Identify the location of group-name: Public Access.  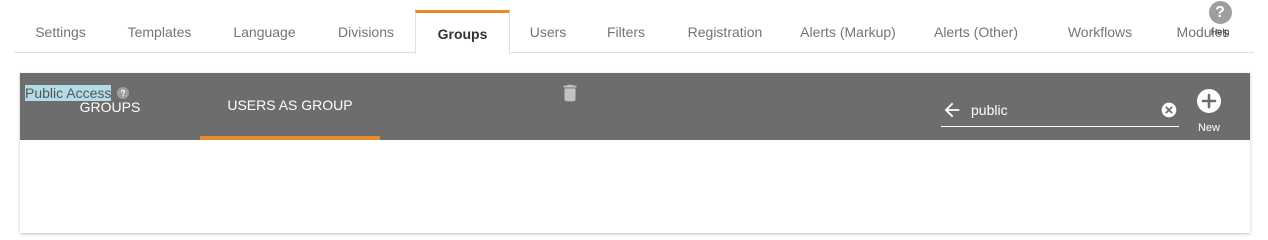
(68, 93).